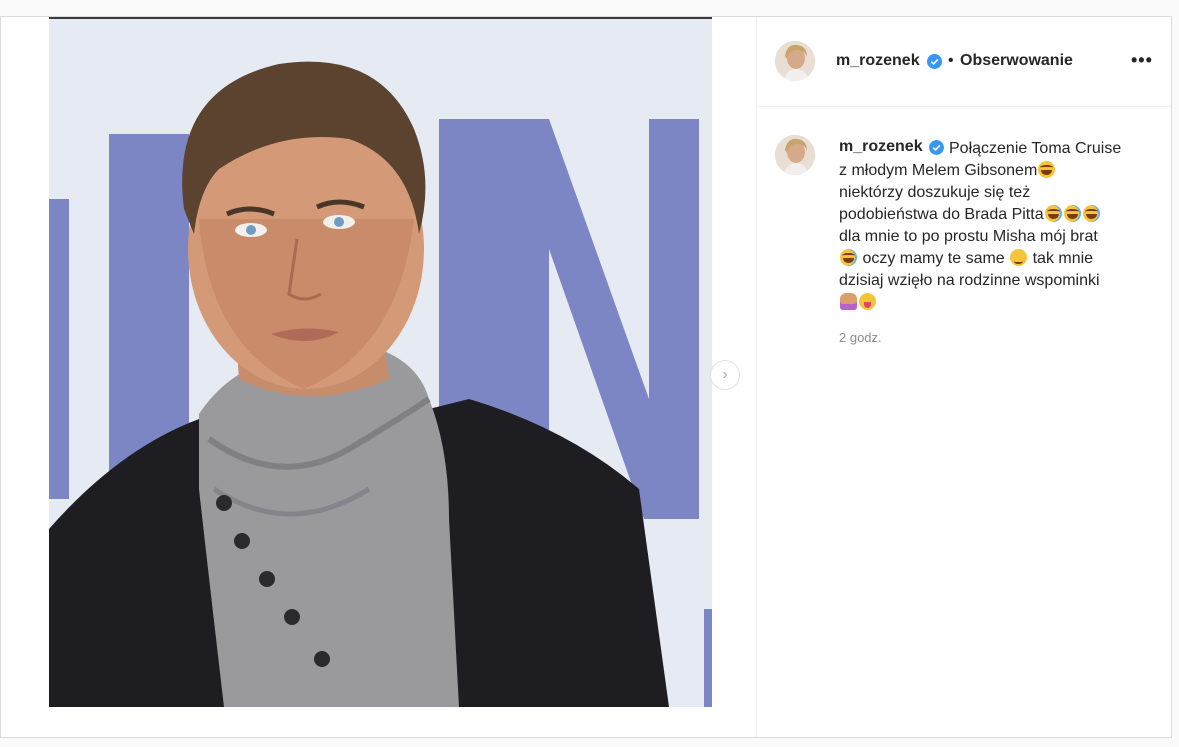 The height and width of the screenshot is (747, 1179). I want to click on caption-line: podobieństwa do Brada Pitta, so click(989, 215).